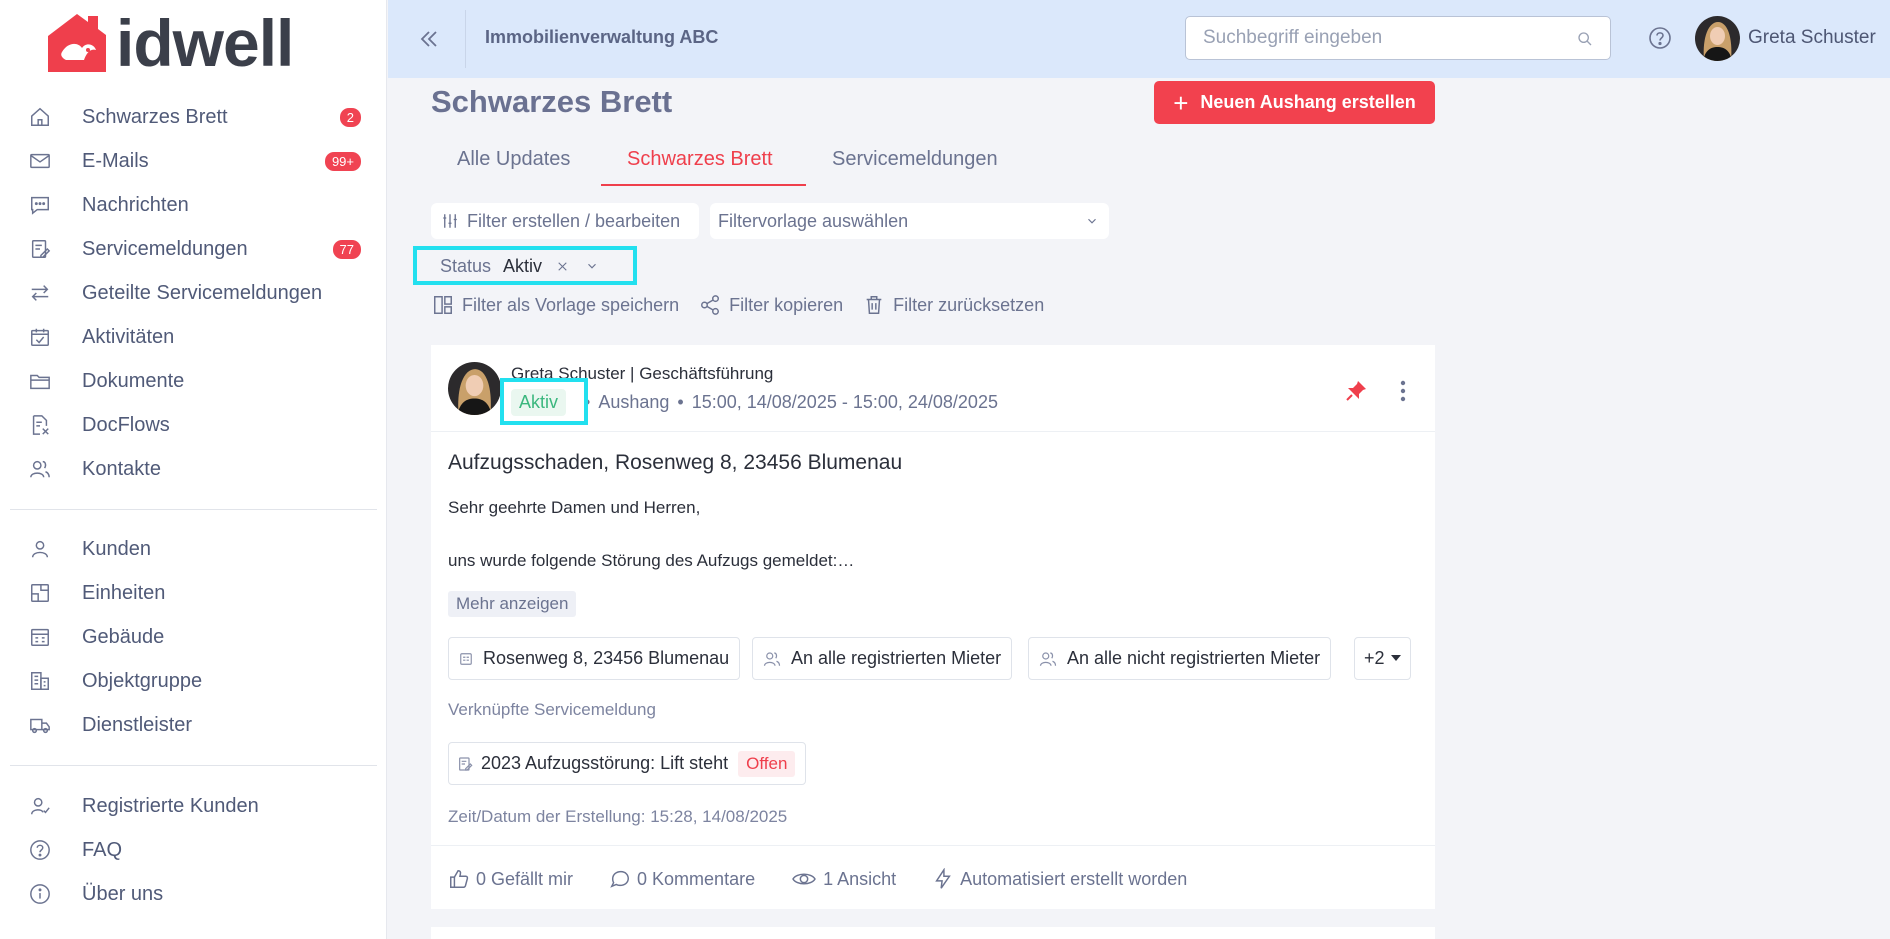  I want to click on sidebar-item-faq: FAQ, so click(193, 850).